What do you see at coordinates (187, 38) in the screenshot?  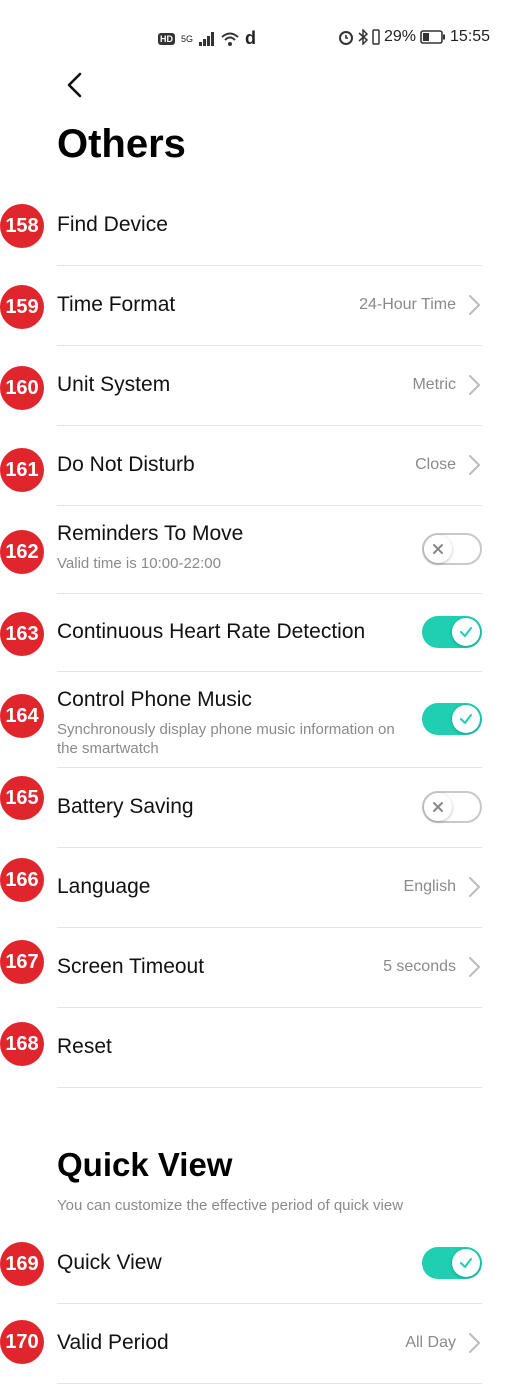 I see `network-label: 5G` at bounding box center [187, 38].